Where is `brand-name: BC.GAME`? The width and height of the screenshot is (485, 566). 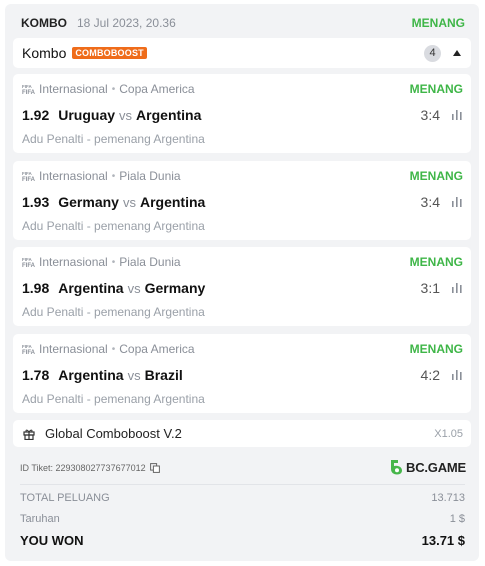 brand-name: BC.GAME is located at coordinates (436, 467).